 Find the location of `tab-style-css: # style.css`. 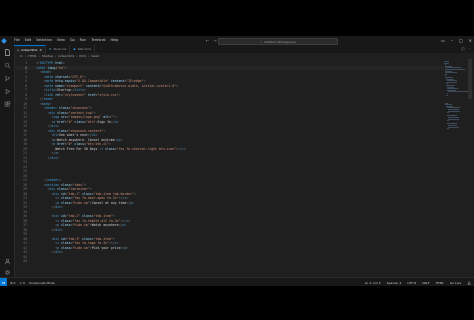

tab-style-css: # style.css is located at coordinates (58, 49).